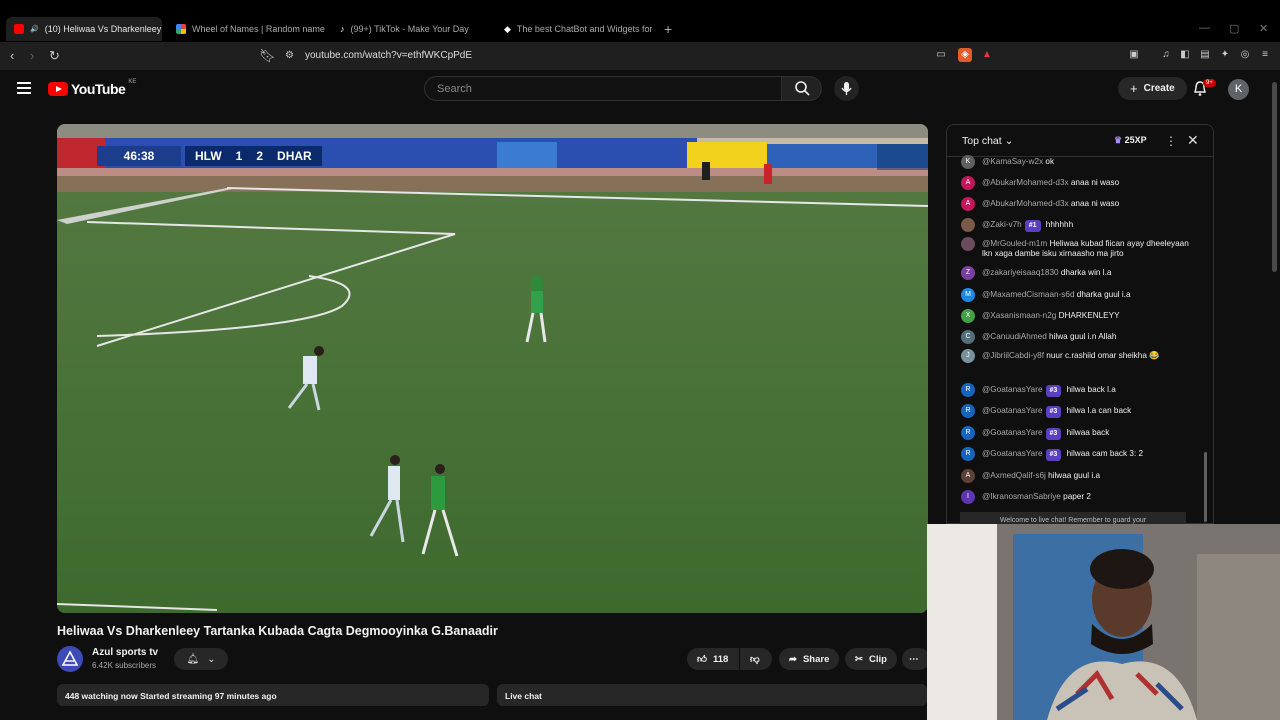  What do you see at coordinates (968, 316) in the screenshot?
I see `chat-author-avatar: X` at bounding box center [968, 316].